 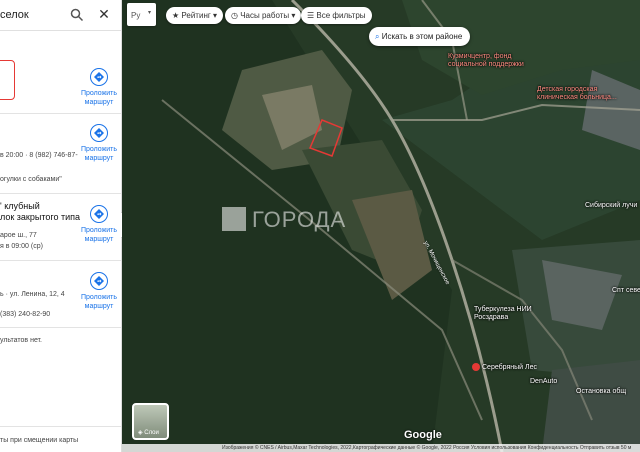 What do you see at coordinates (21, 340) in the screenshot?
I see `no-more-results: ультатов нет.` at bounding box center [21, 340].